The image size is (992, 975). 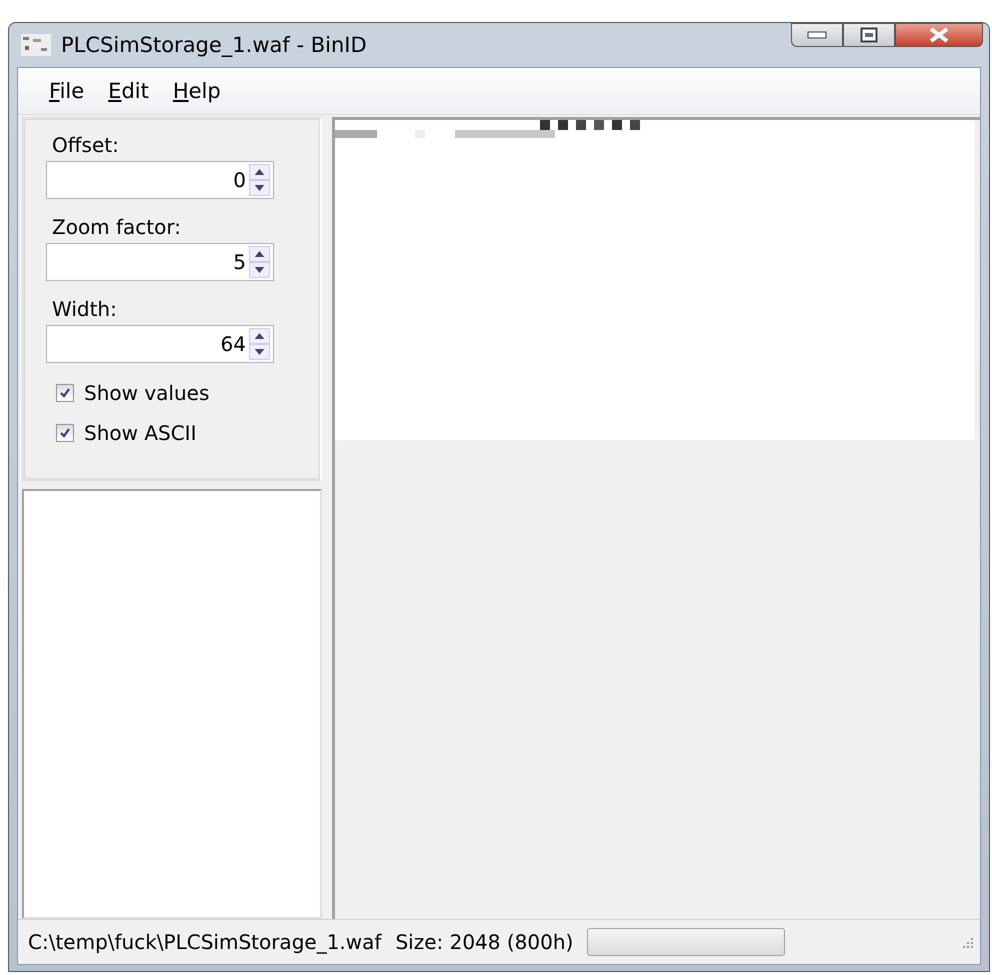 What do you see at coordinates (128, 91) in the screenshot?
I see `menu-item: Edit` at bounding box center [128, 91].